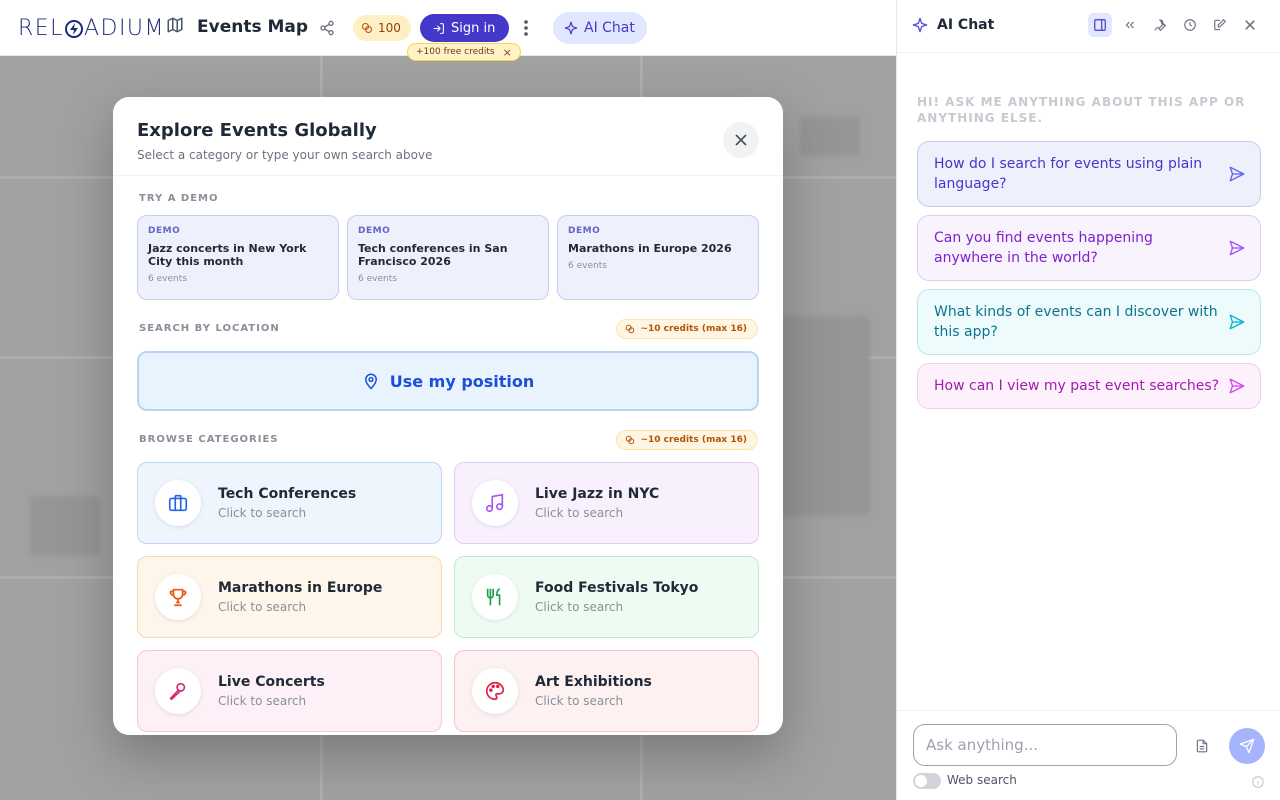  What do you see at coordinates (1190, 25) in the screenshot?
I see `history-icon` at bounding box center [1190, 25].